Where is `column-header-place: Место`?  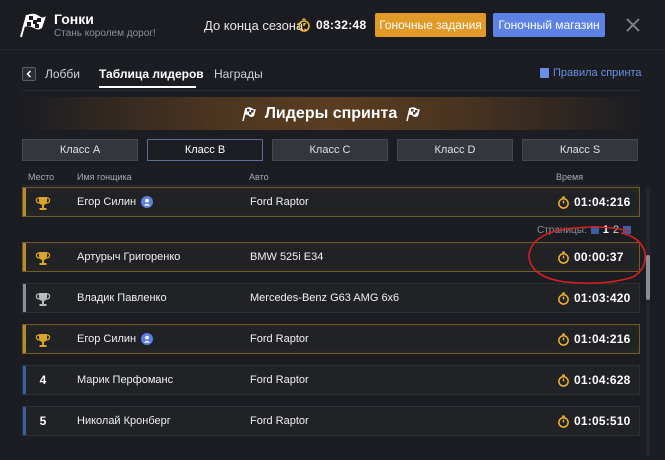
column-header-place: Место is located at coordinates (41, 177).